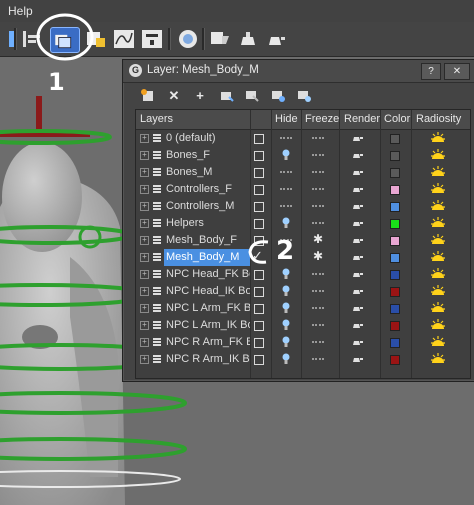 This screenshot has width=474, height=505. I want to click on layer-name-cell: NPC Head_FK Bones, so click(207, 274).